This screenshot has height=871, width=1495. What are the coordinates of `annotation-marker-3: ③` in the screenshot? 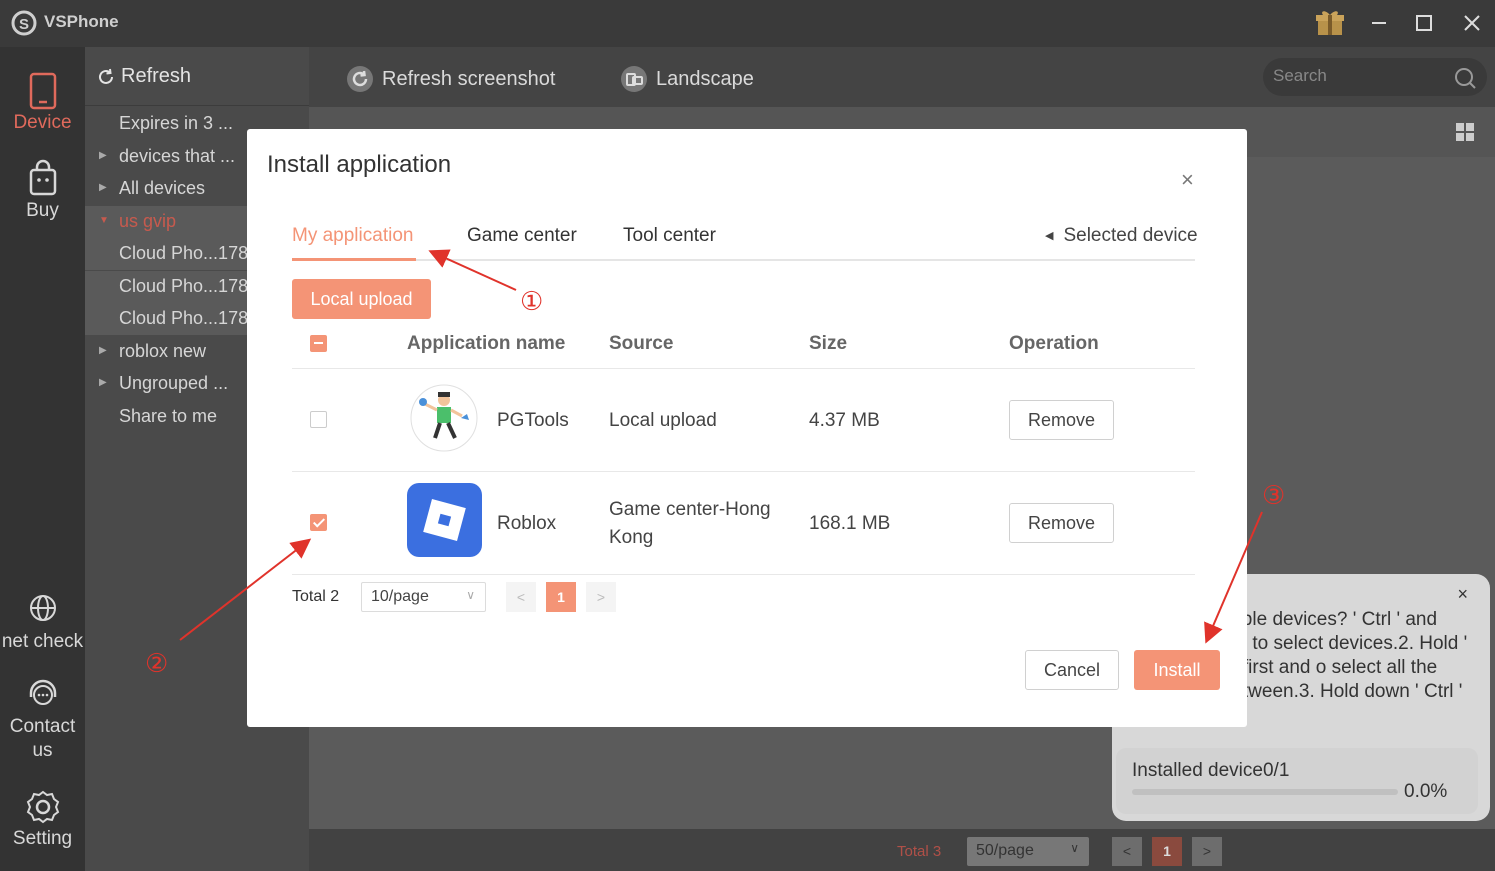 It's located at (1274, 495).